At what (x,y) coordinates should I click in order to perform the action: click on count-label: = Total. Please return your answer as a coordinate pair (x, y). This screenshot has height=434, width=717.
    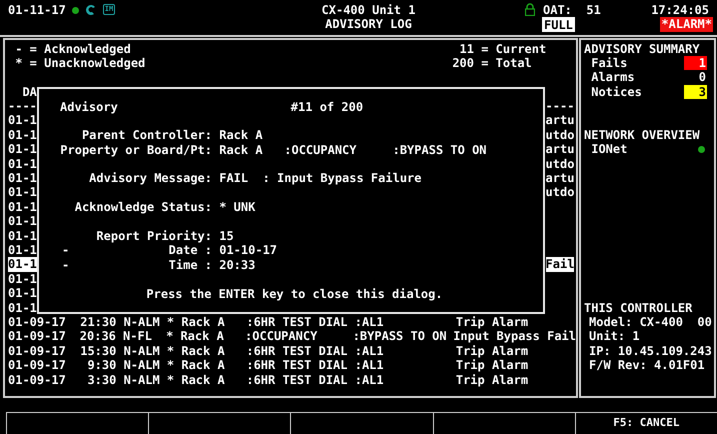
    Looking at the image, I should click on (506, 63).